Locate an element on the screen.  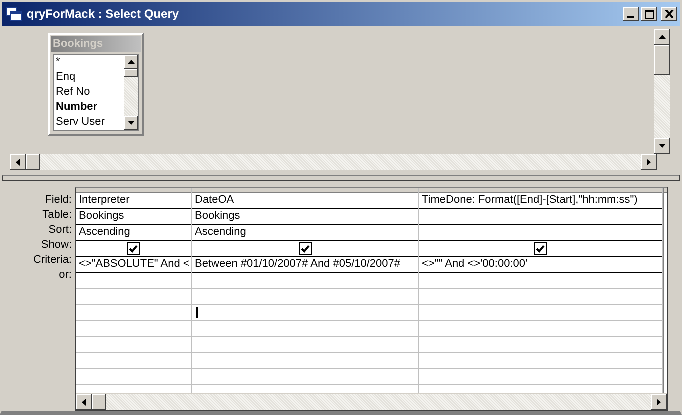
query-icon is located at coordinates (14, 14).